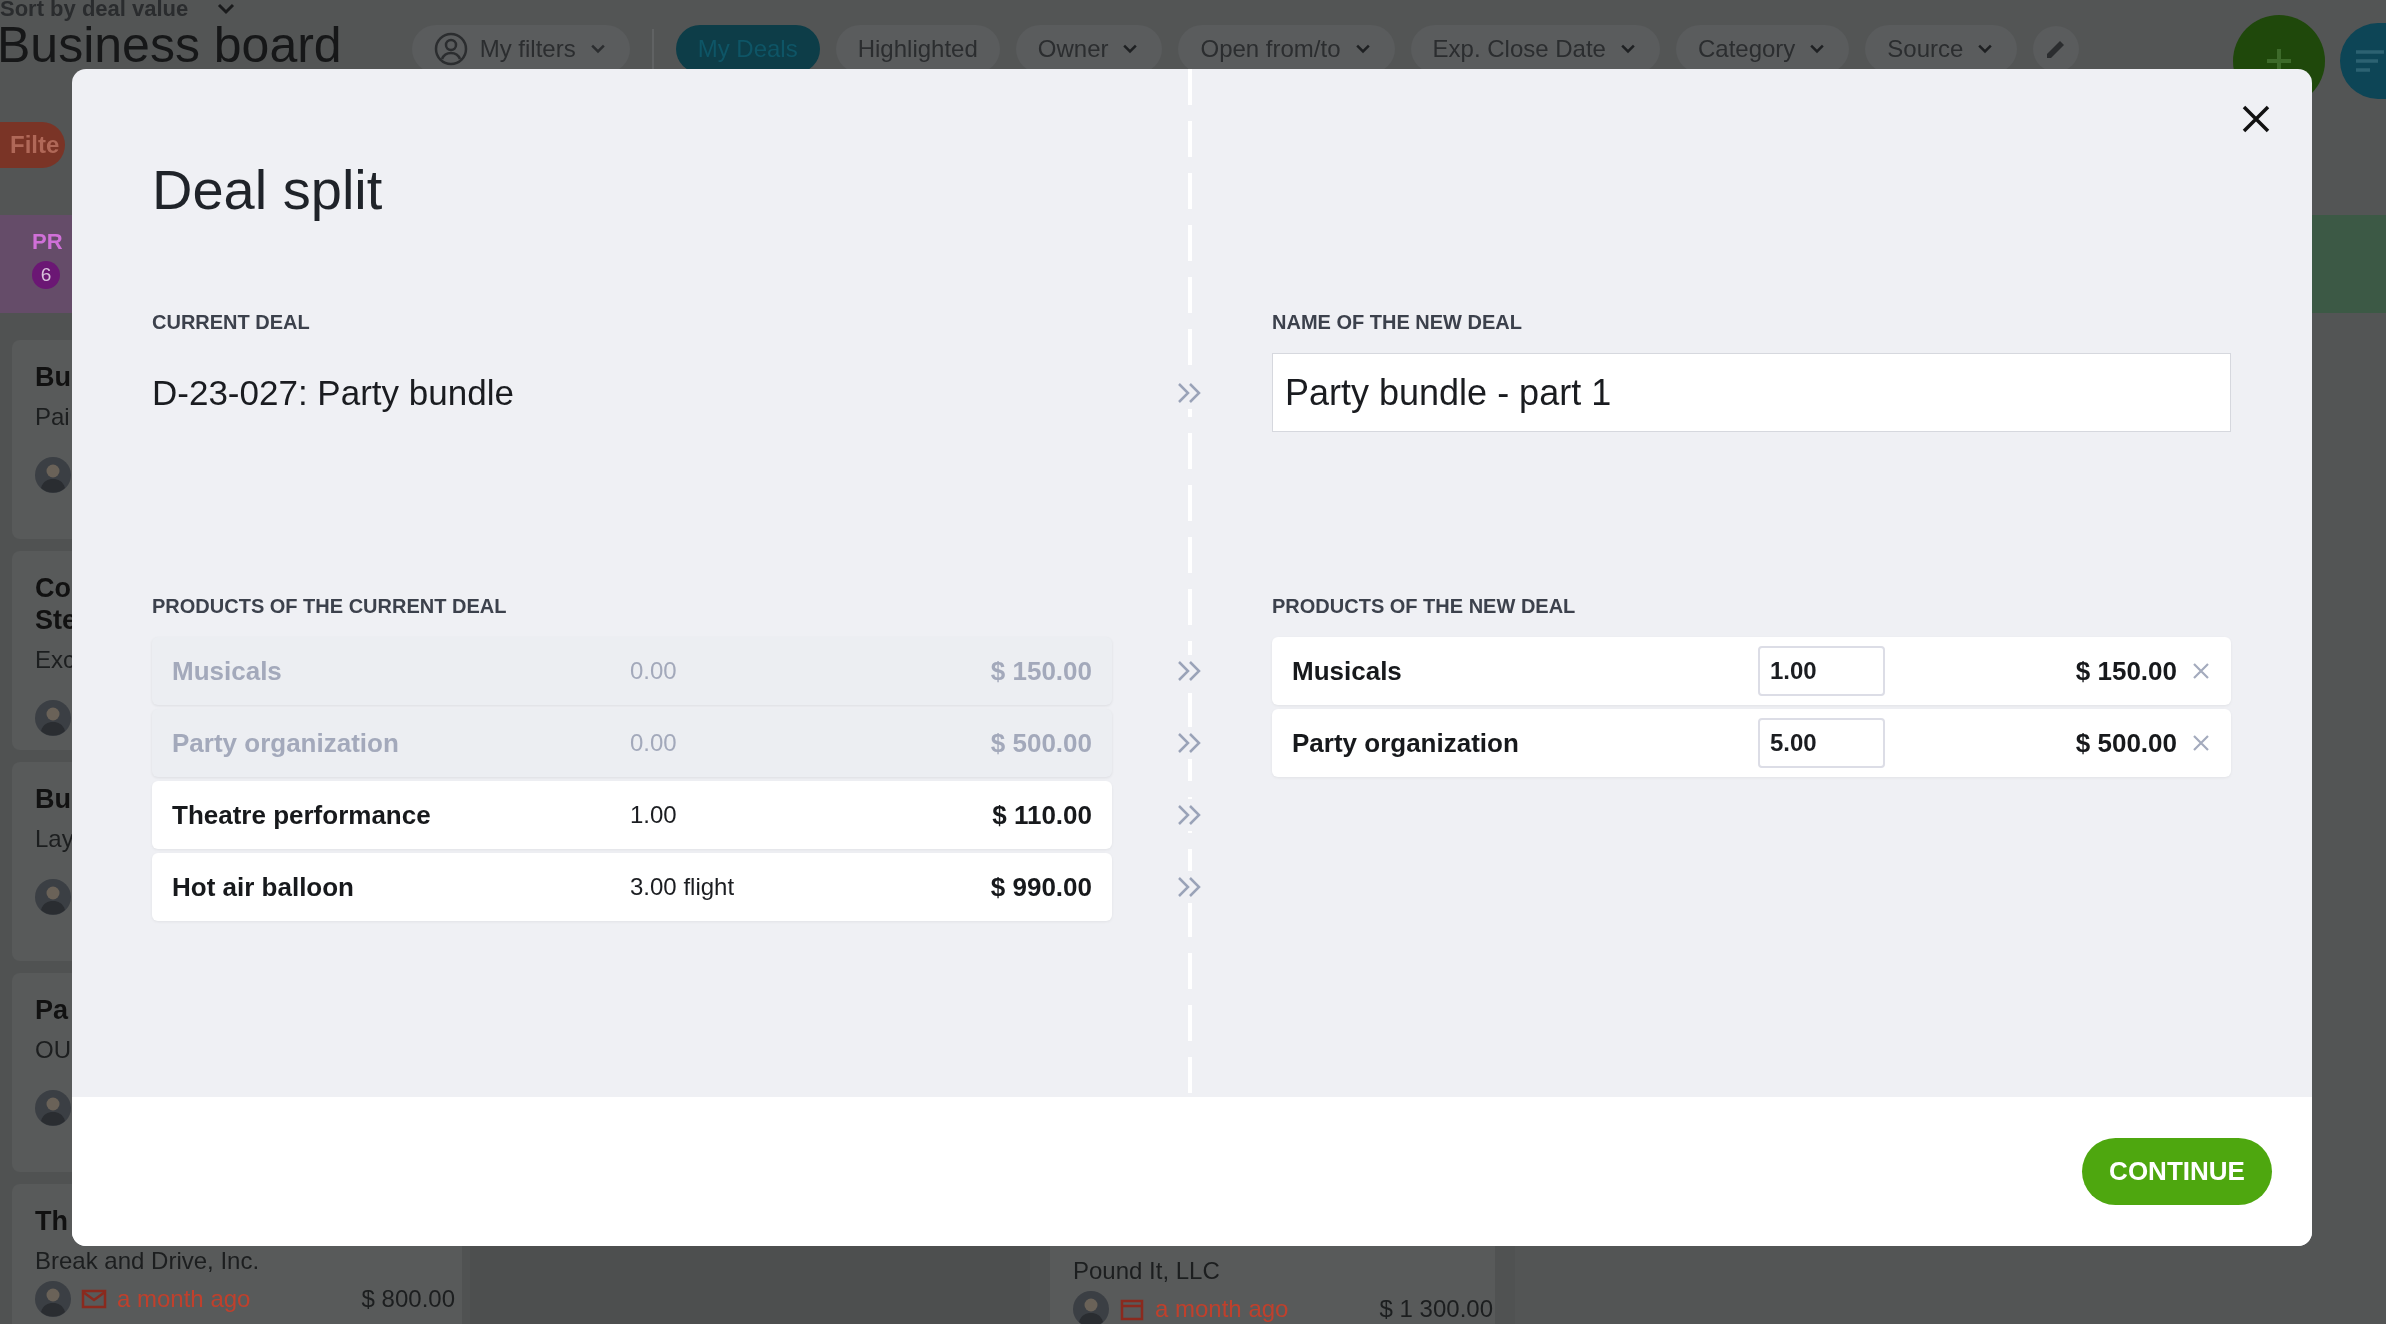 This screenshot has width=2386, height=1324. Describe the element at coordinates (1132, 1309) in the screenshot. I see `calendar-icon` at that location.